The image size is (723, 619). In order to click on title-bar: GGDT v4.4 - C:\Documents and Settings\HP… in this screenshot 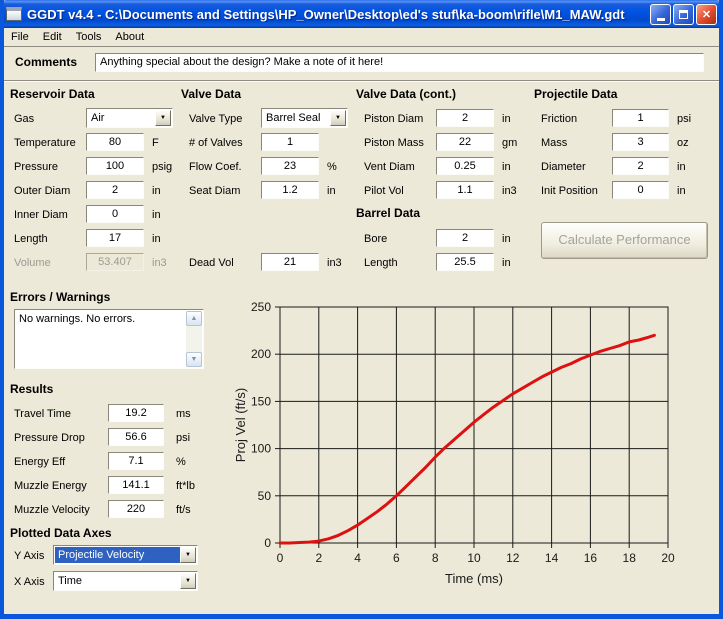, I will do `click(361, 14)`.